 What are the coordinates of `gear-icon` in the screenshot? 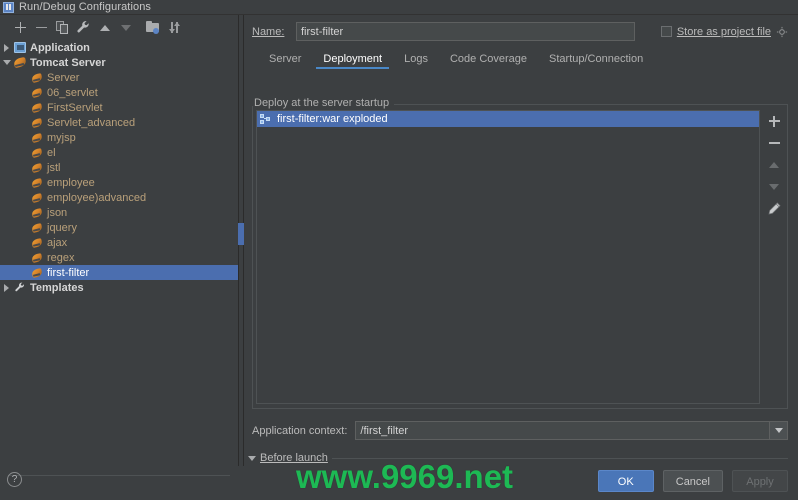 It's located at (782, 32).